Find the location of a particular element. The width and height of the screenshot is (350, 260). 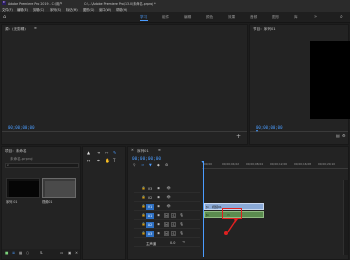

program-timecode: 00;00;00;00 is located at coordinates (269, 127).